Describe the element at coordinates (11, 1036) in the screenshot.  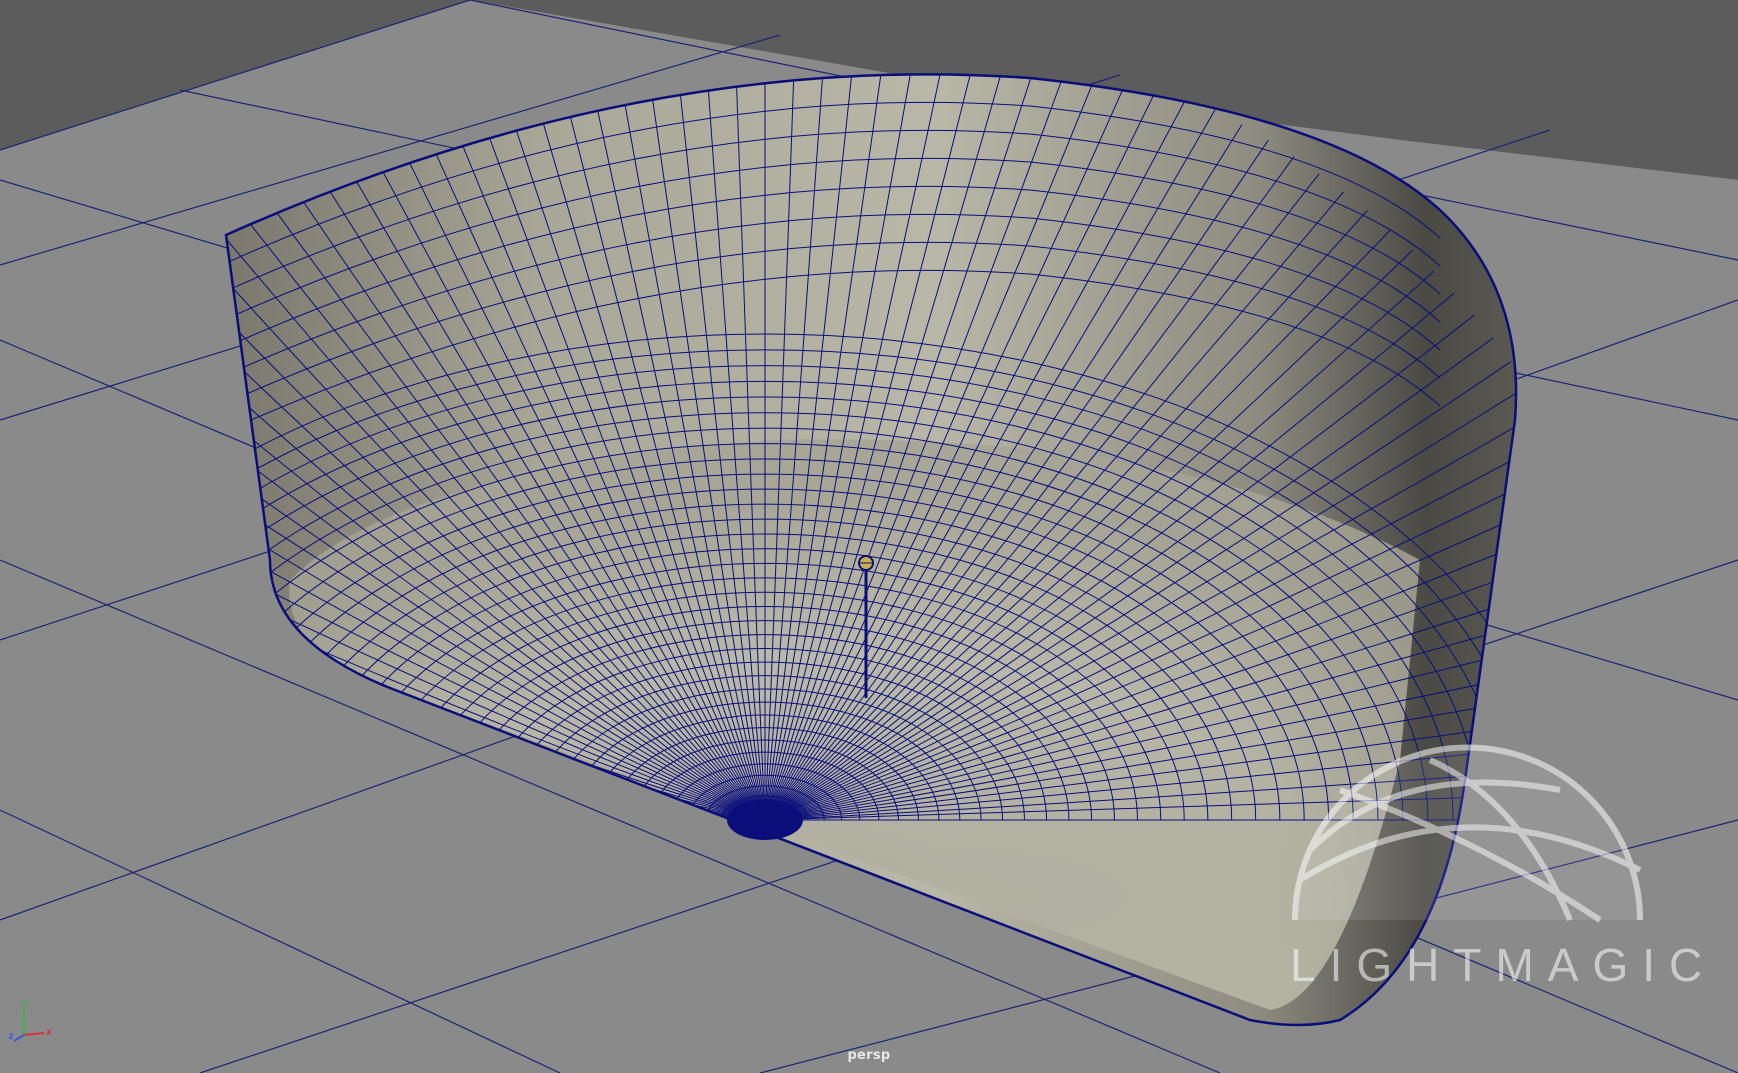
I see `axis-z-label: z` at that location.